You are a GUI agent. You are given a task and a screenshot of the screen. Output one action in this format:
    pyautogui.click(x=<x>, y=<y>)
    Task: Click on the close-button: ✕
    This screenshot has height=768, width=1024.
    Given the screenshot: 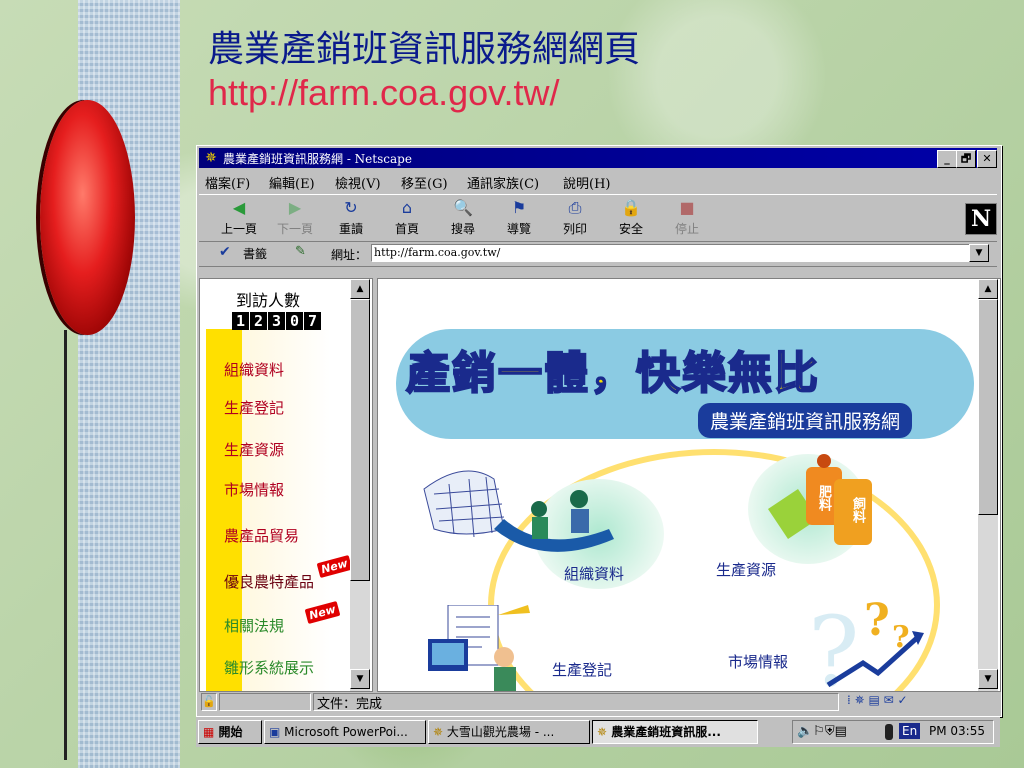 What is the action you would take?
    pyautogui.click(x=987, y=159)
    